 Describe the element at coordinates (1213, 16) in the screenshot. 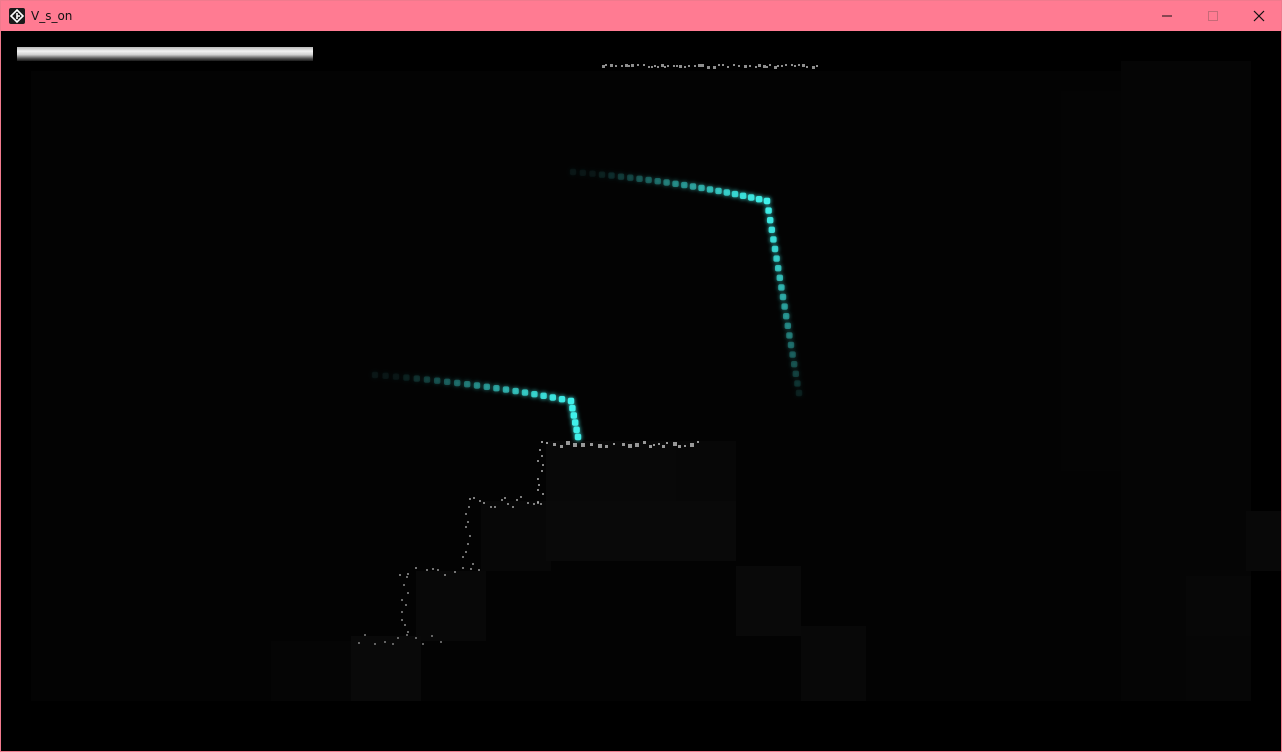

I see `maximize-button` at that location.